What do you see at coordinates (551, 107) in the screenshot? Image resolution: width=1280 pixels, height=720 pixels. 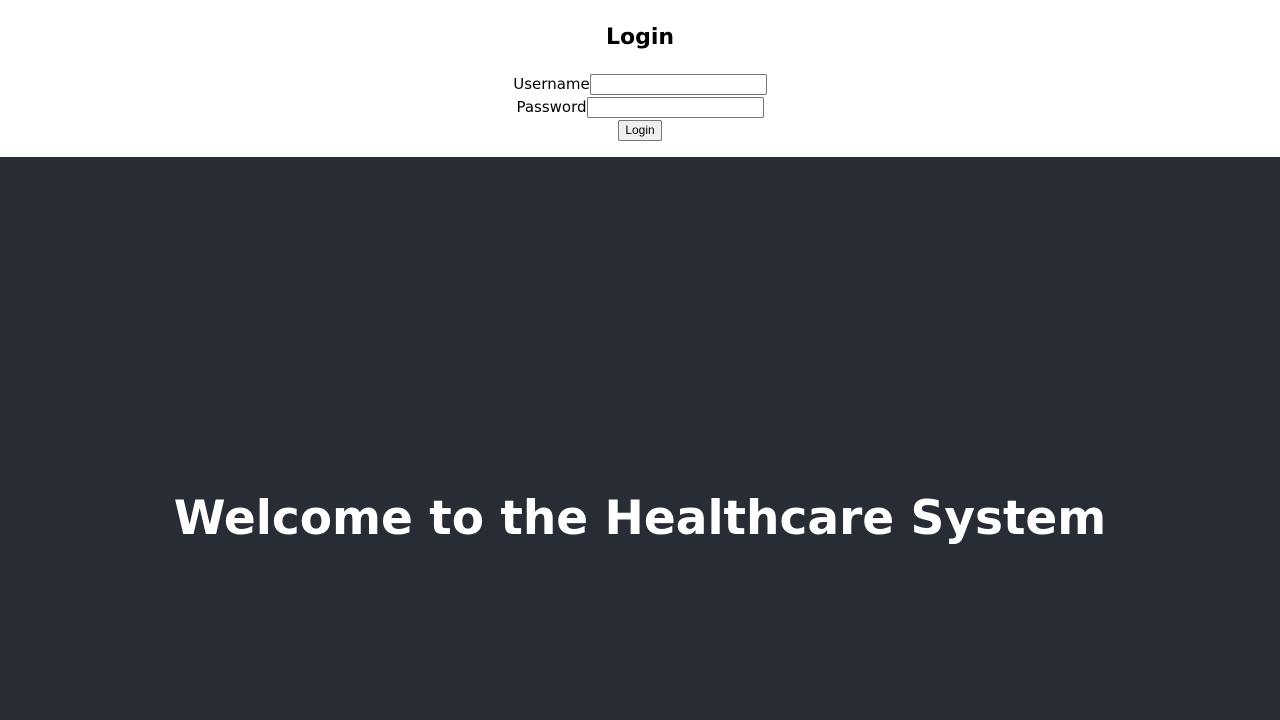 I see `password-label: Password` at bounding box center [551, 107].